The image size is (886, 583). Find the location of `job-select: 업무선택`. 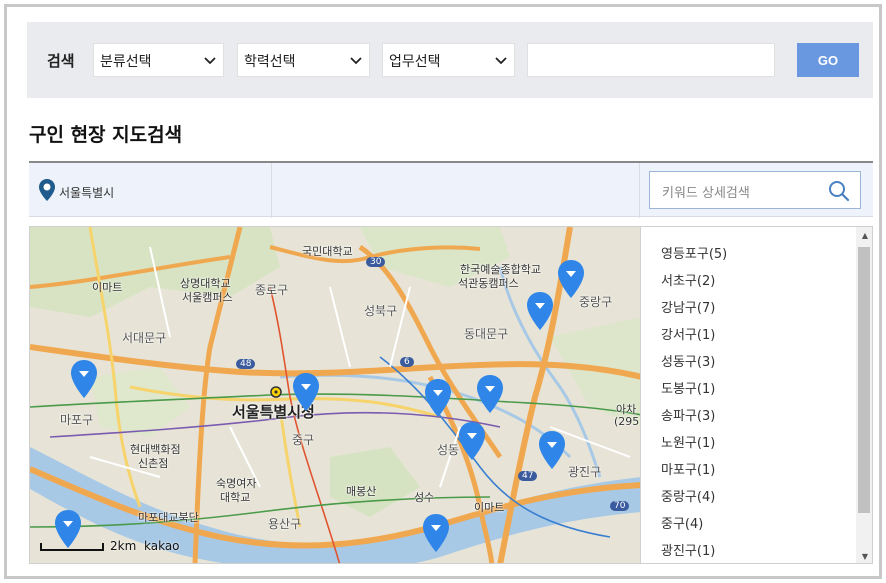

job-select: 업무선택 is located at coordinates (448, 60).